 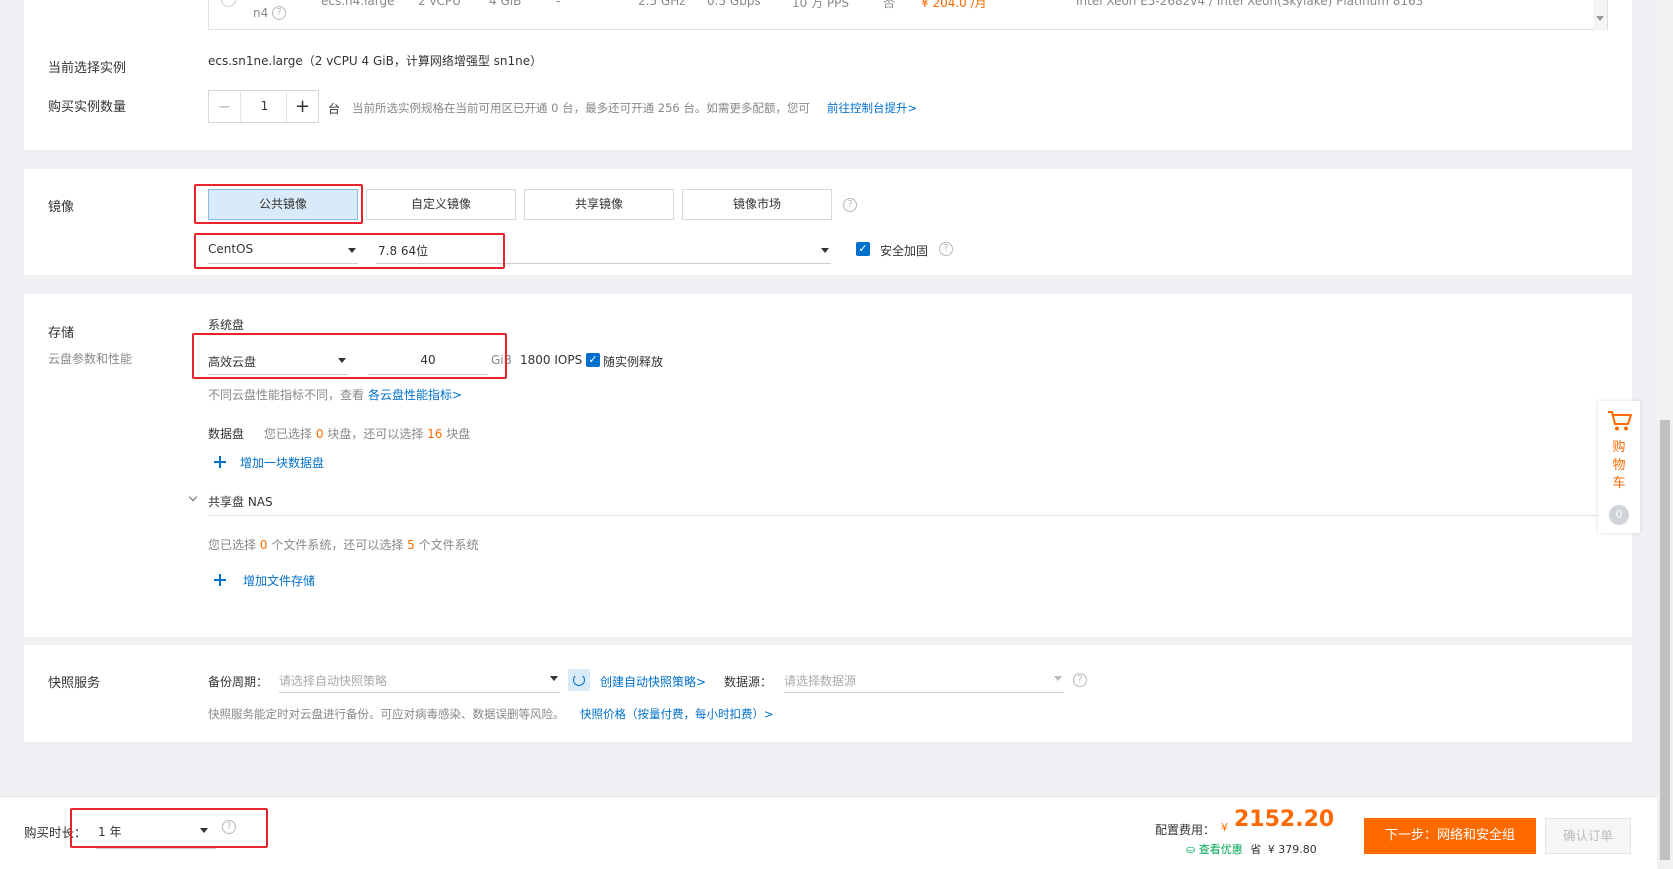 What do you see at coordinates (225, 106) in the screenshot?
I see `quantity-minus-button: −` at bounding box center [225, 106].